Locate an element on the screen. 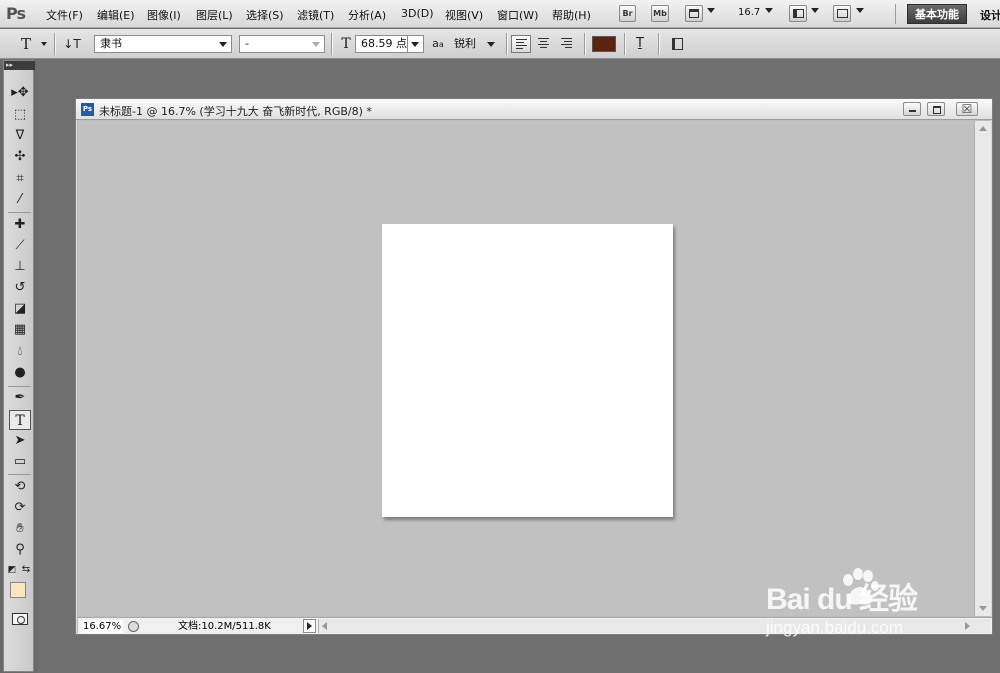  document-canvas is located at coordinates (527, 370).